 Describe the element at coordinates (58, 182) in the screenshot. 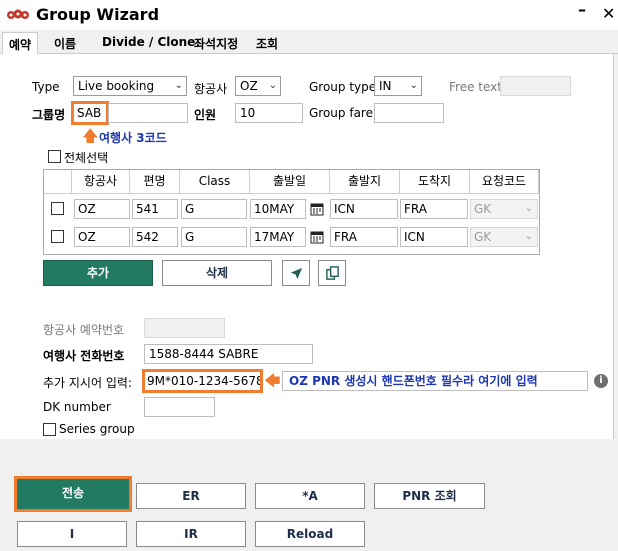

I see `grid-header-check` at that location.